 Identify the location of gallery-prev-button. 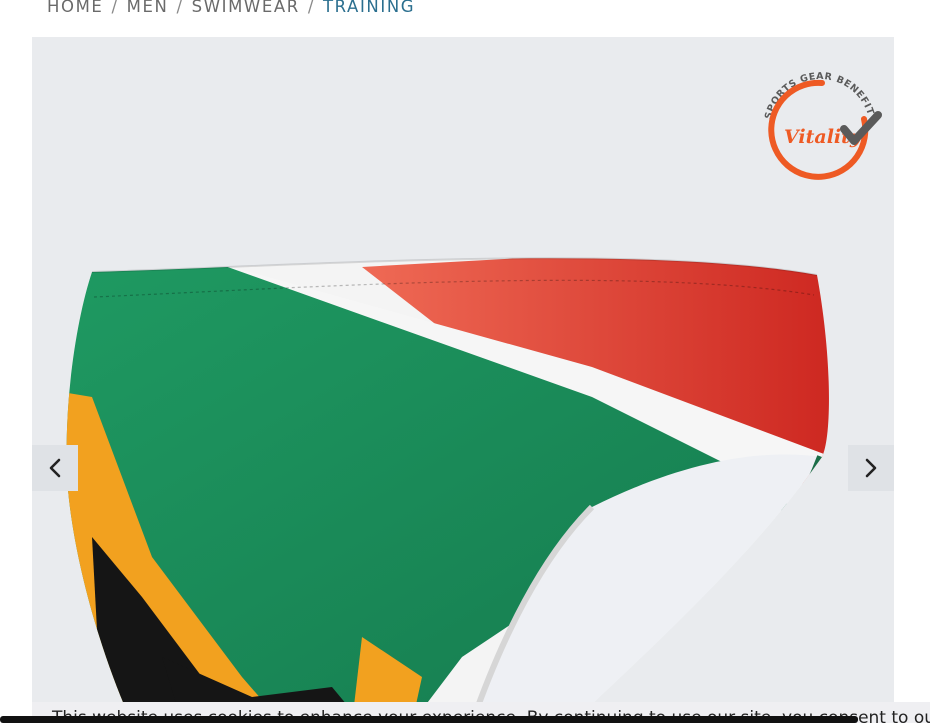
(55, 468).